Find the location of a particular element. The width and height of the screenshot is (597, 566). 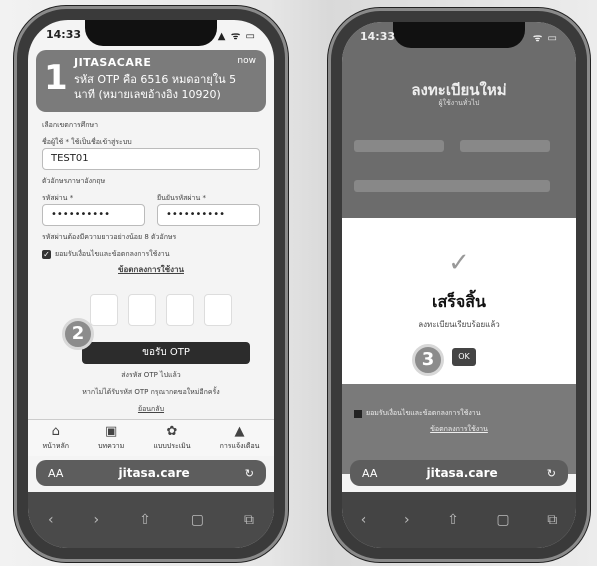

confirm-password-label: ยืนยันรหัสผ่าน * is located at coordinates (181, 198).